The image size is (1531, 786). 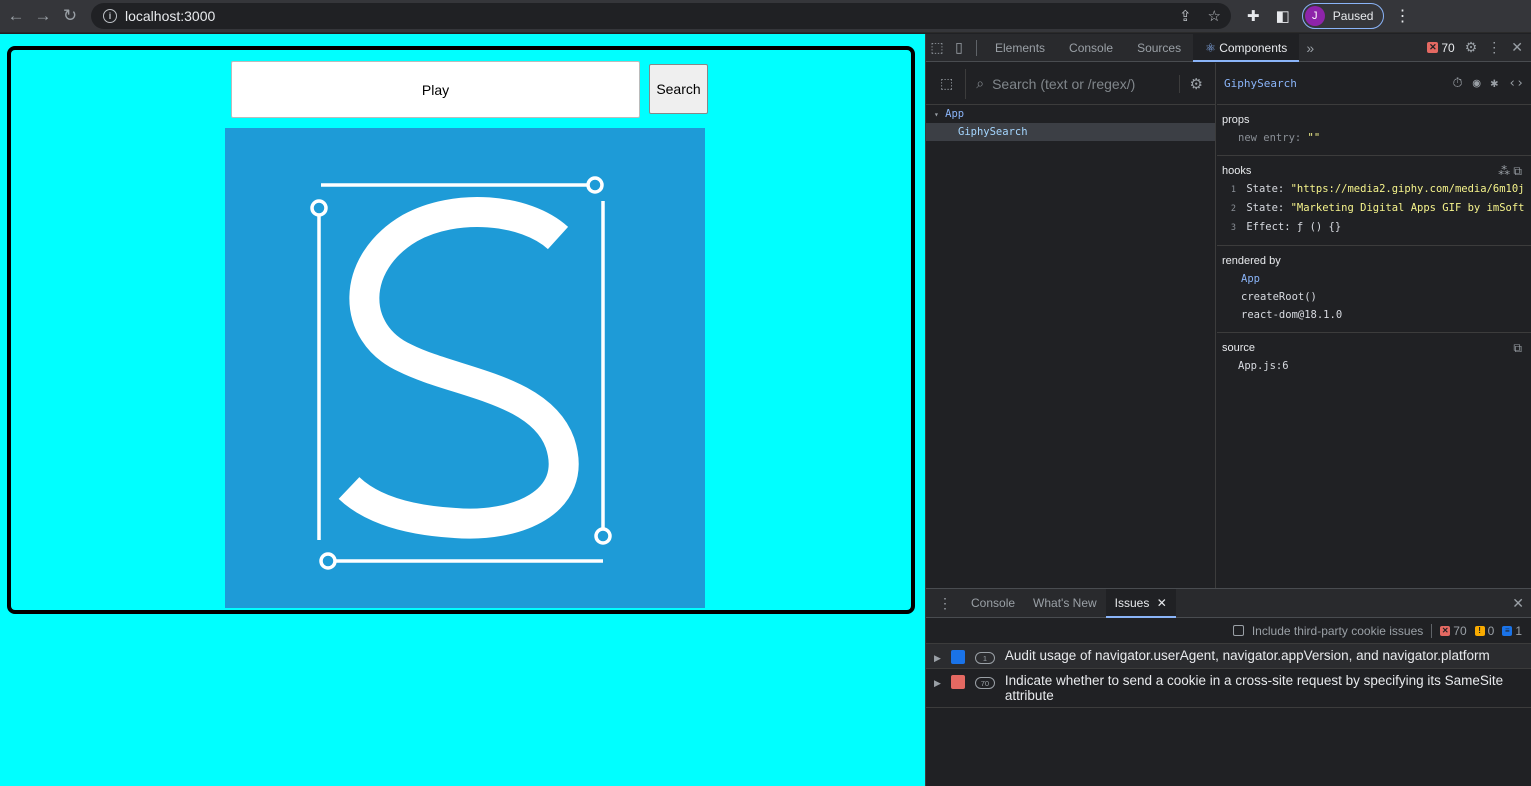 What do you see at coordinates (461, 373) in the screenshot?
I see `s-logo-graphic` at bounding box center [461, 373].